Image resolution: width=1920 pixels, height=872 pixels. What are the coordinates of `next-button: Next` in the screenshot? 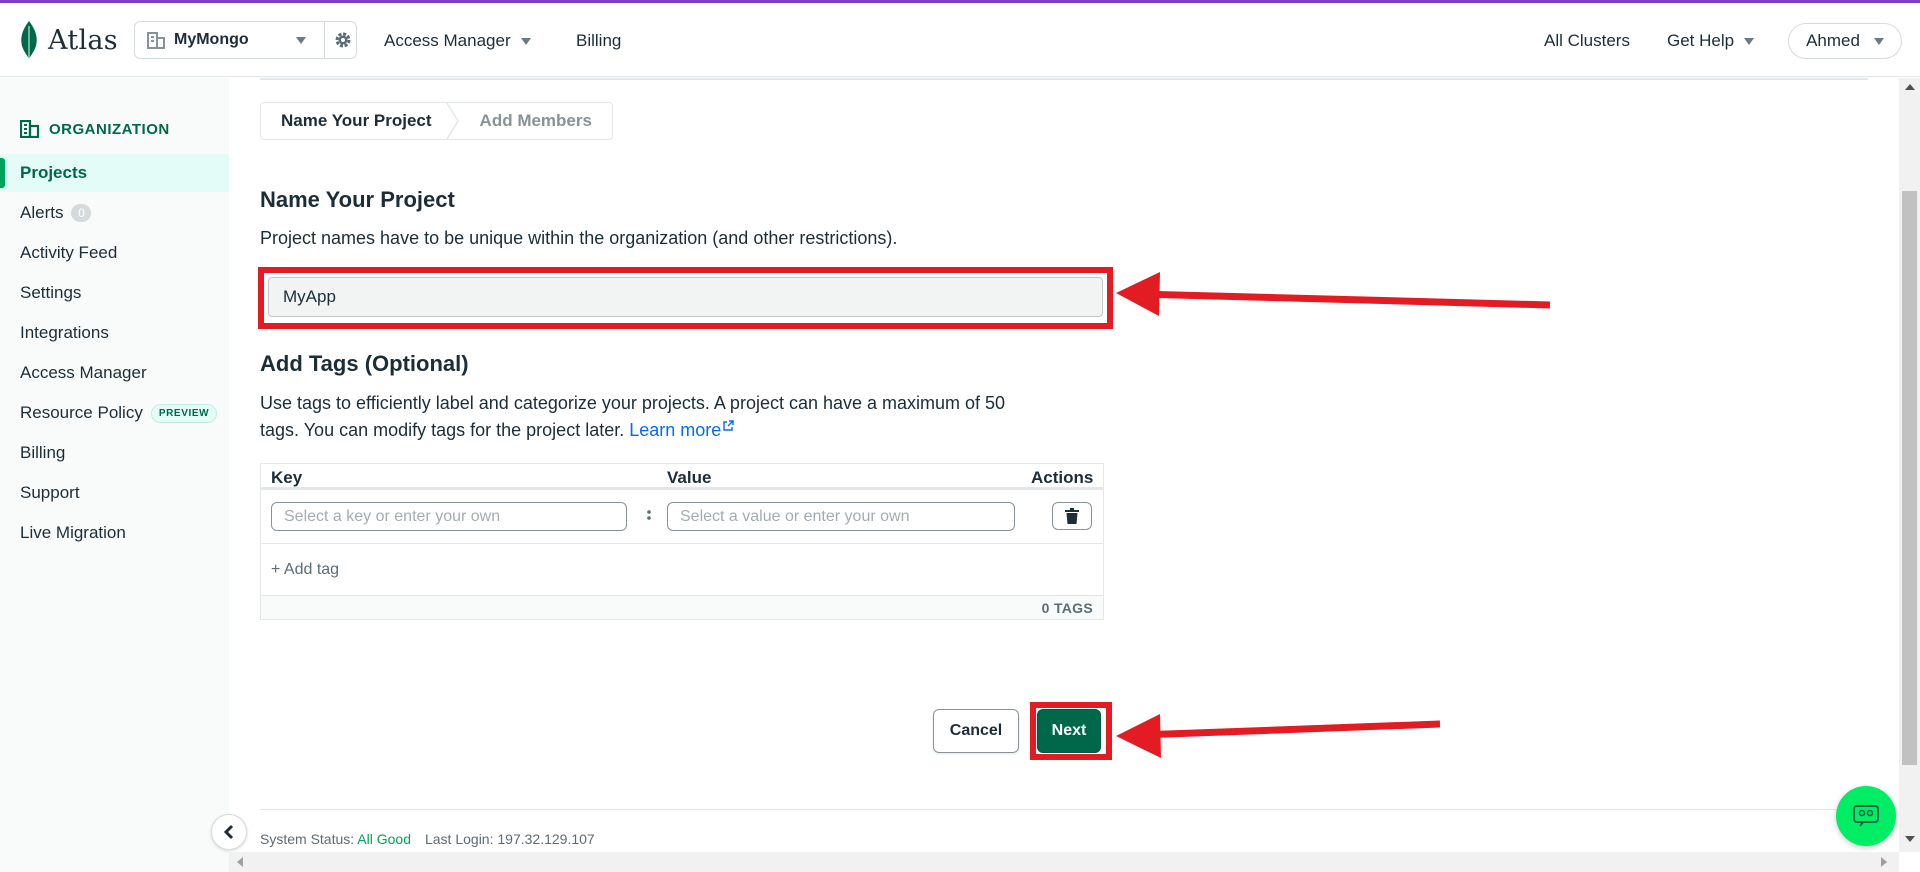 It's located at (1069, 731).